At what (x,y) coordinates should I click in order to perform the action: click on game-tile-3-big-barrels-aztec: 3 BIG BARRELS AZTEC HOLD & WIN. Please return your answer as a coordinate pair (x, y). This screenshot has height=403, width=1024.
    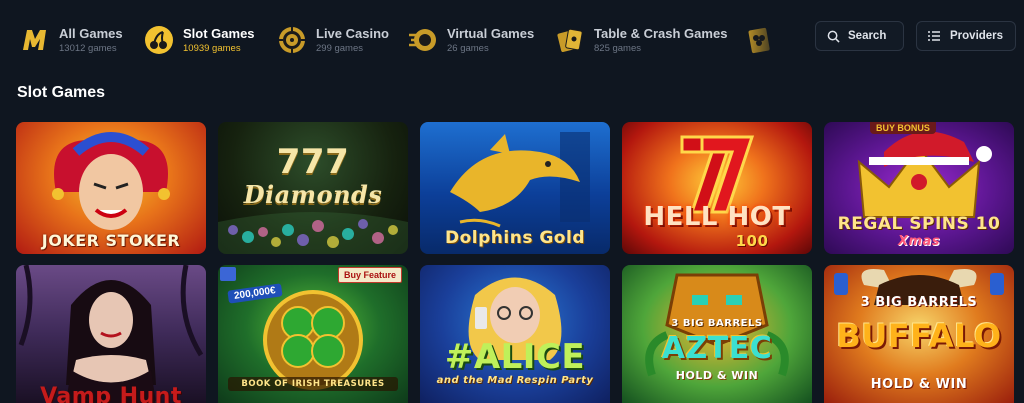
    Looking at the image, I should click on (717, 334).